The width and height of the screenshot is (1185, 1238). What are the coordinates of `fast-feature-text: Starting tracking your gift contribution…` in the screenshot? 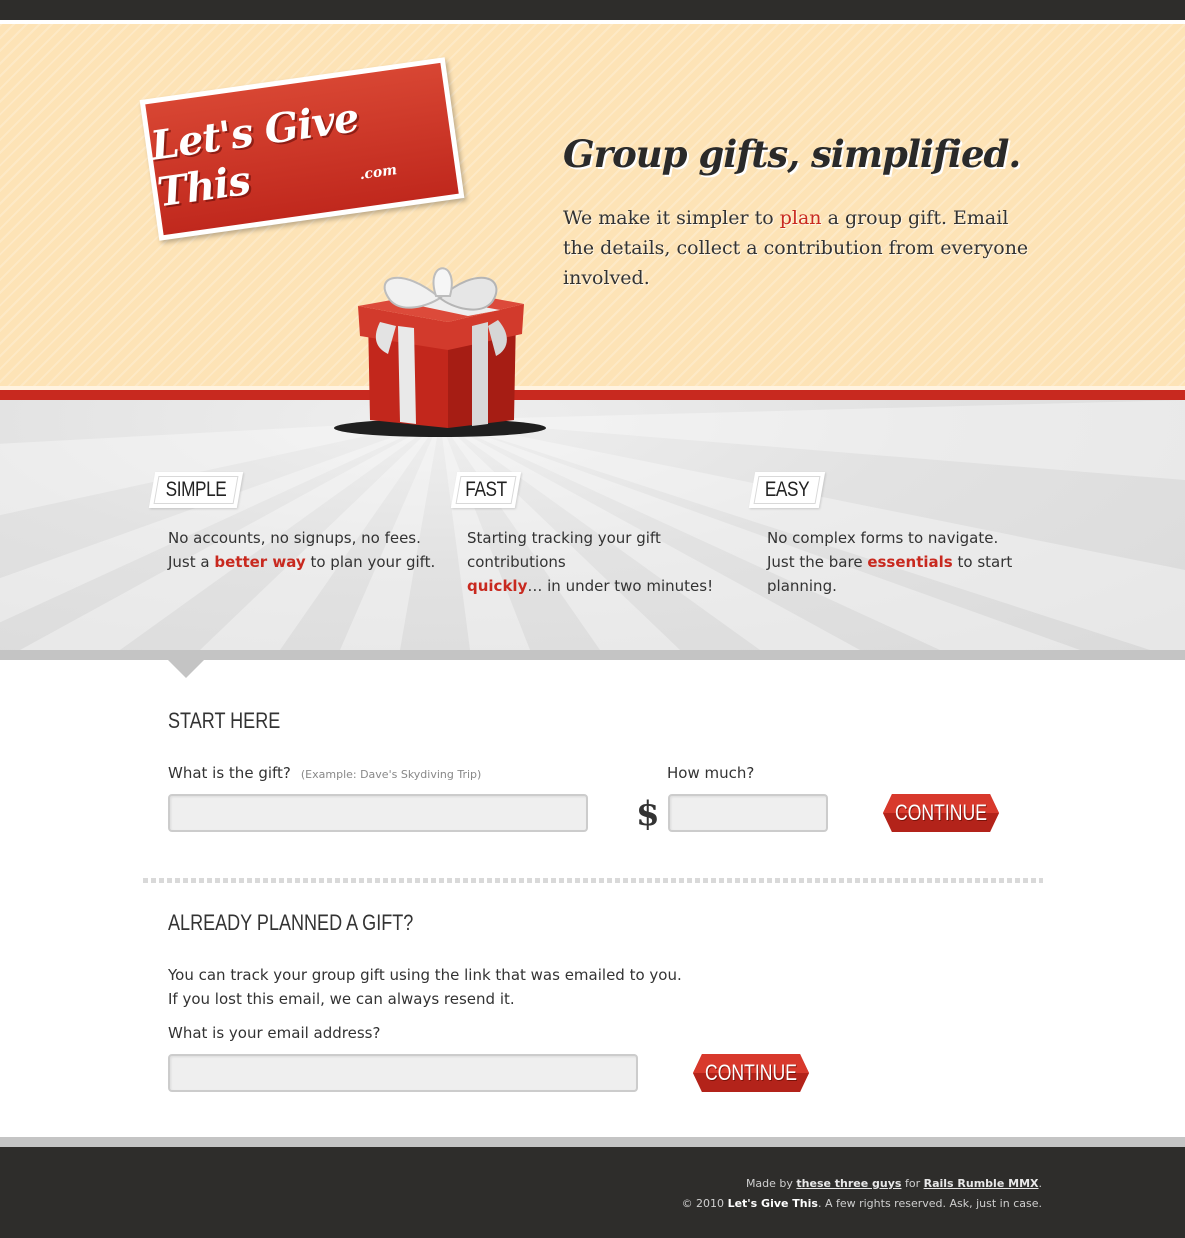 It's located at (612, 562).